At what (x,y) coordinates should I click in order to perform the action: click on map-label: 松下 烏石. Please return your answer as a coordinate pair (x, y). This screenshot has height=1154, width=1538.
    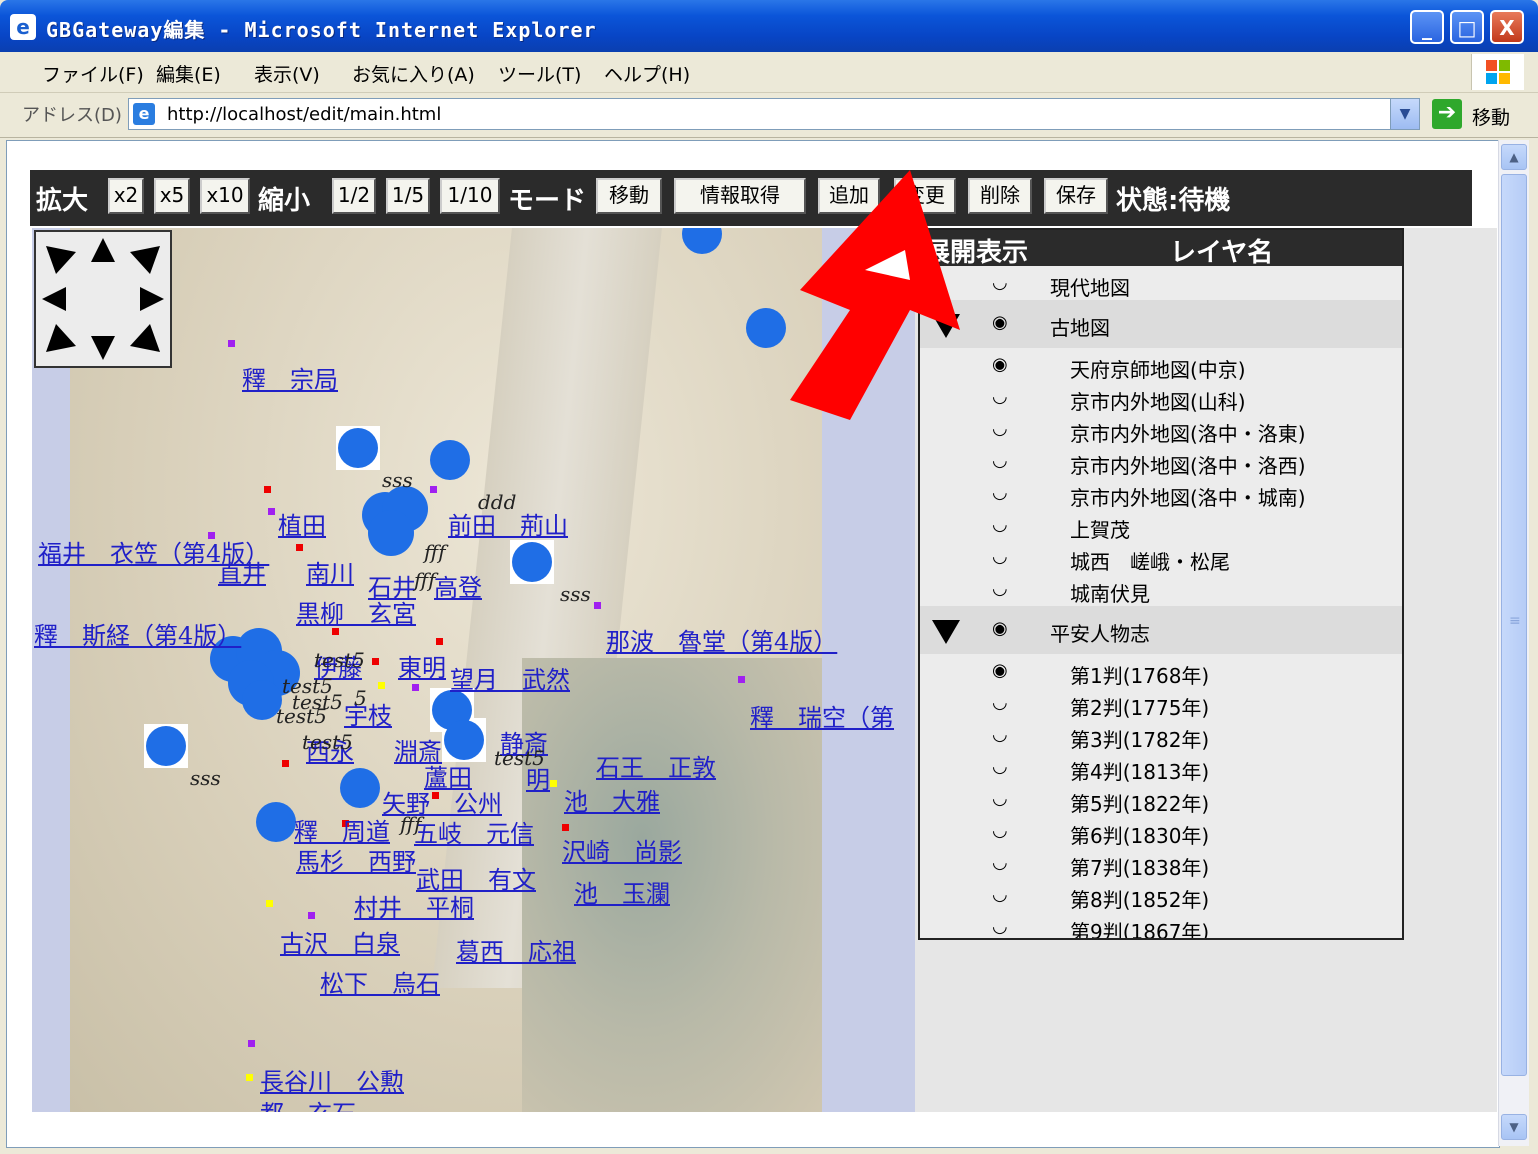
    Looking at the image, I should click on (380, 981).